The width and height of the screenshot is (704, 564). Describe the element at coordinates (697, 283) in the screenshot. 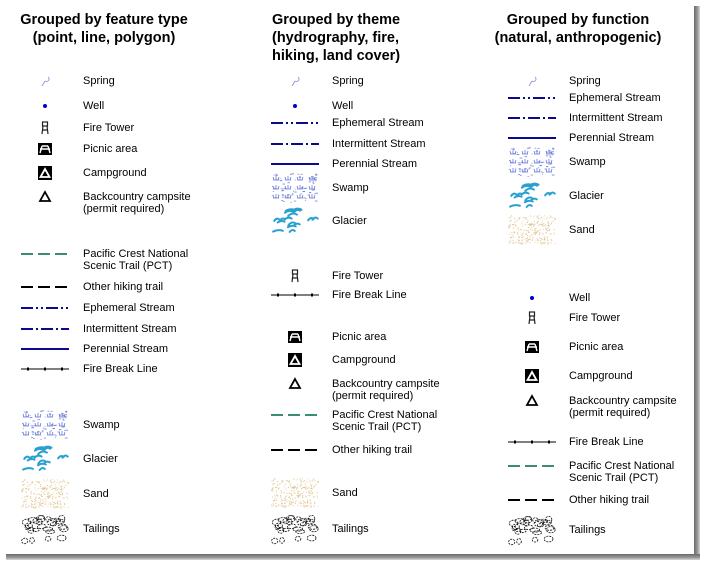

I see `panel-shadow-right` at that location.